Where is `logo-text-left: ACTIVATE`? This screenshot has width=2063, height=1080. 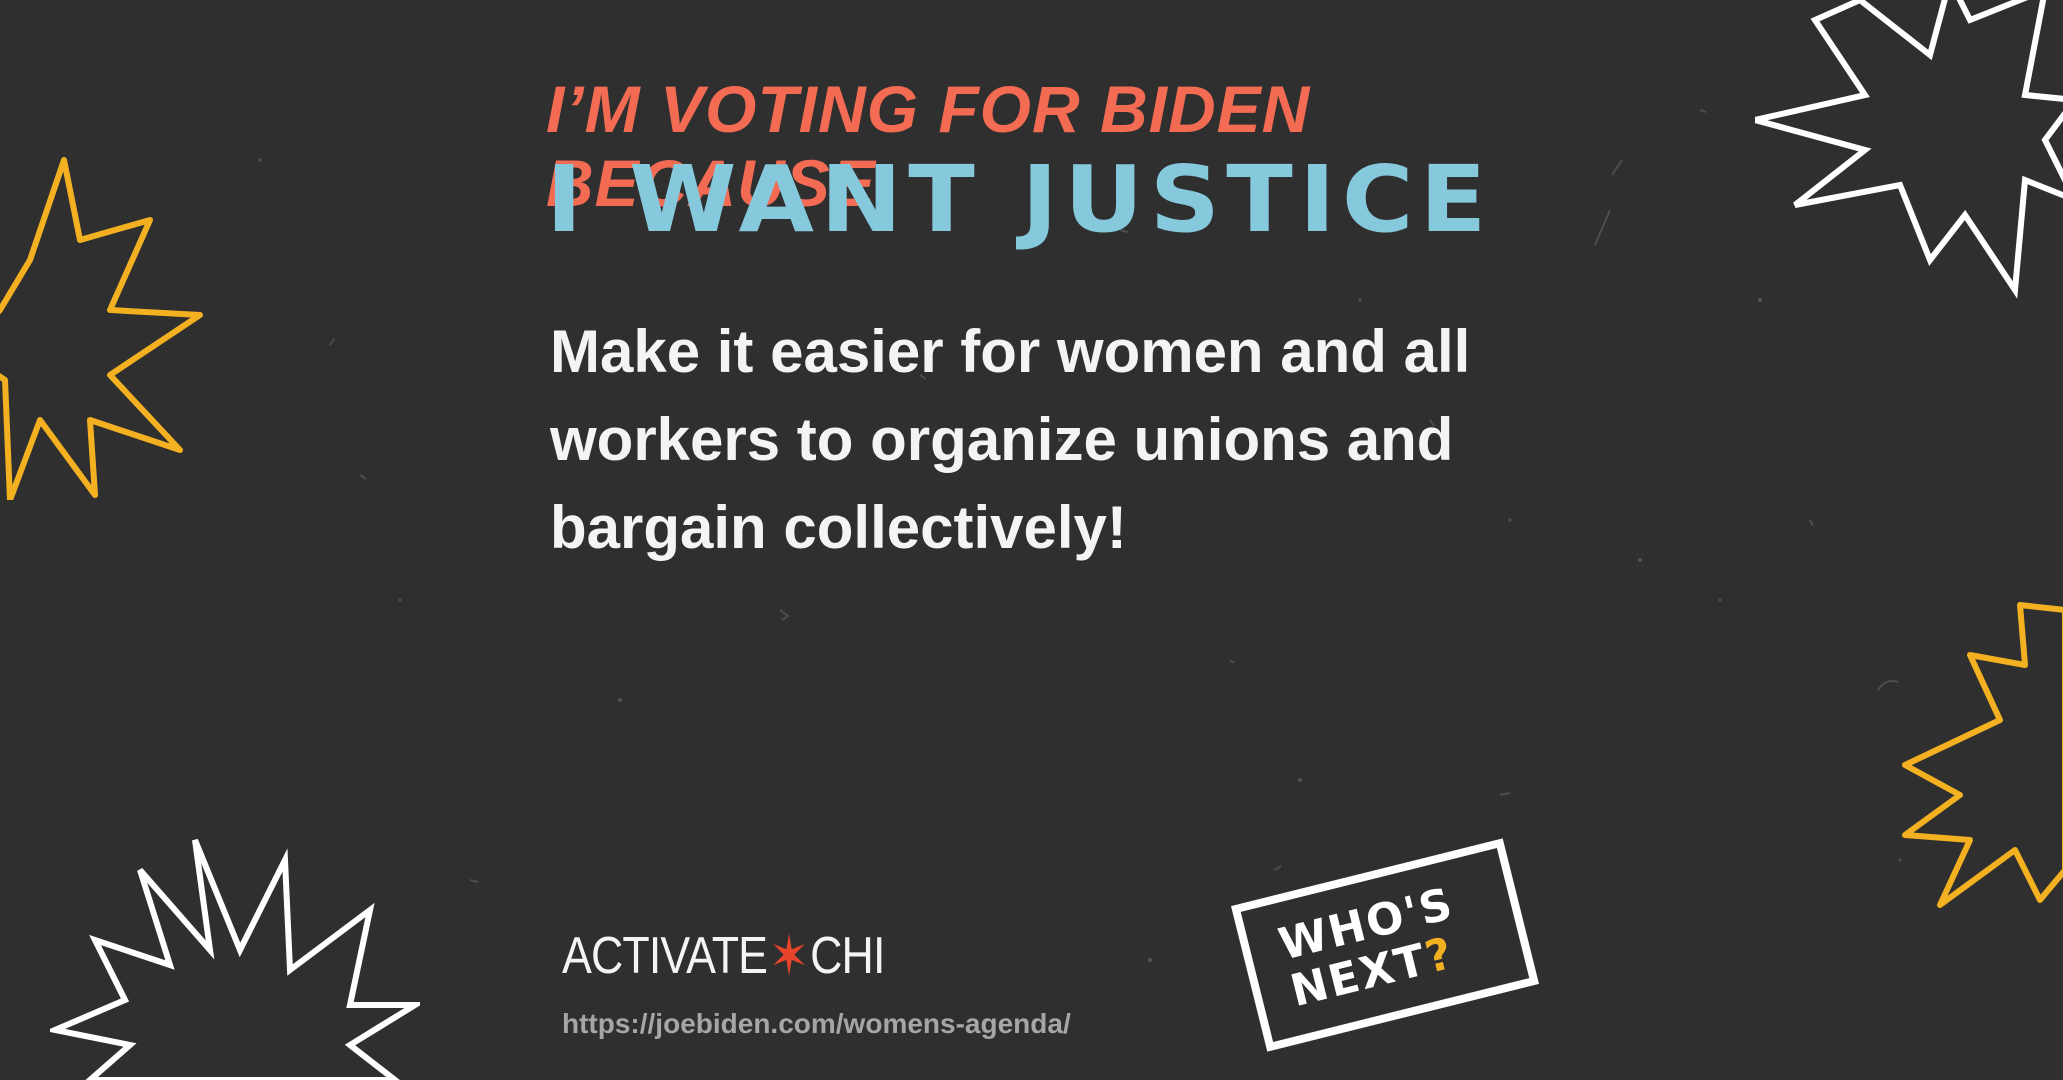 logo-text-left: ACTIVATE is located at coordinates (665, 956).